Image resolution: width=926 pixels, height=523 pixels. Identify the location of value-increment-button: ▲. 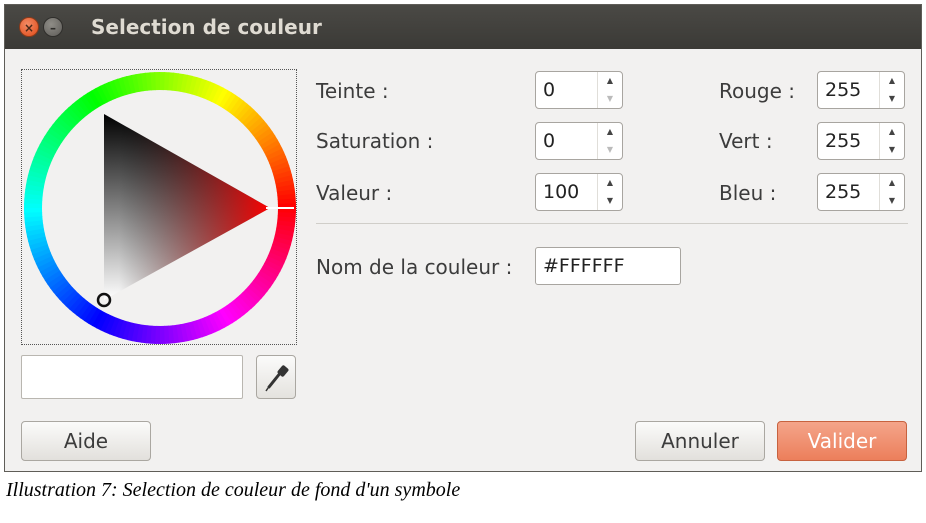
(610, 183).